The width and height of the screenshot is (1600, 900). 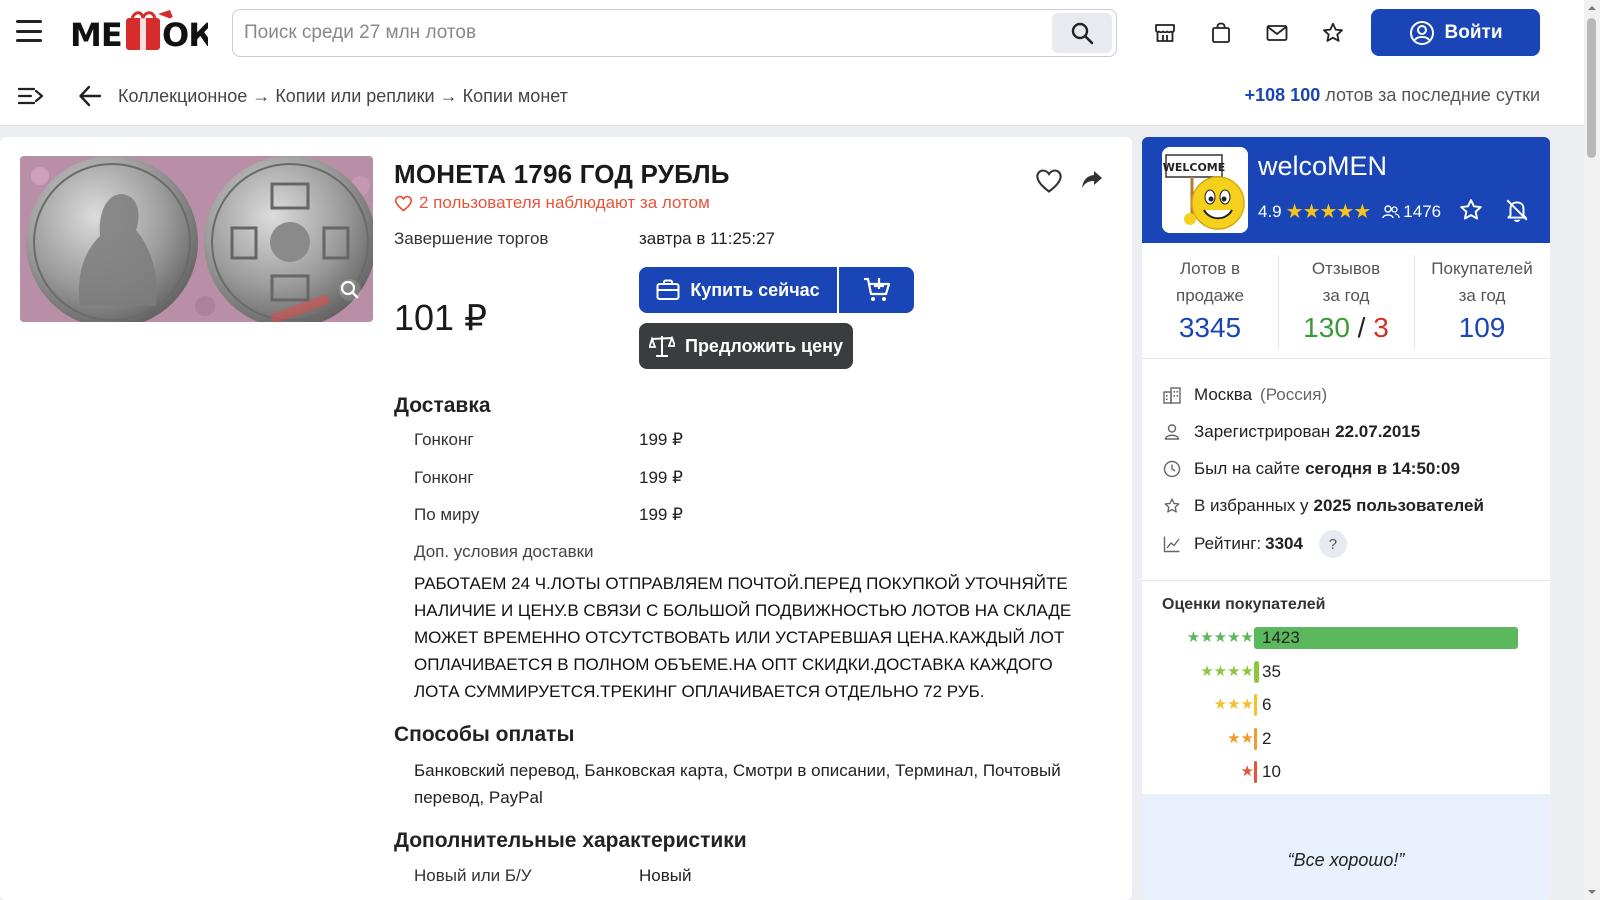 What do you see at coordinates (642, 33) in the screenshot?
I see `search-input` at bounding box center [642, 33].